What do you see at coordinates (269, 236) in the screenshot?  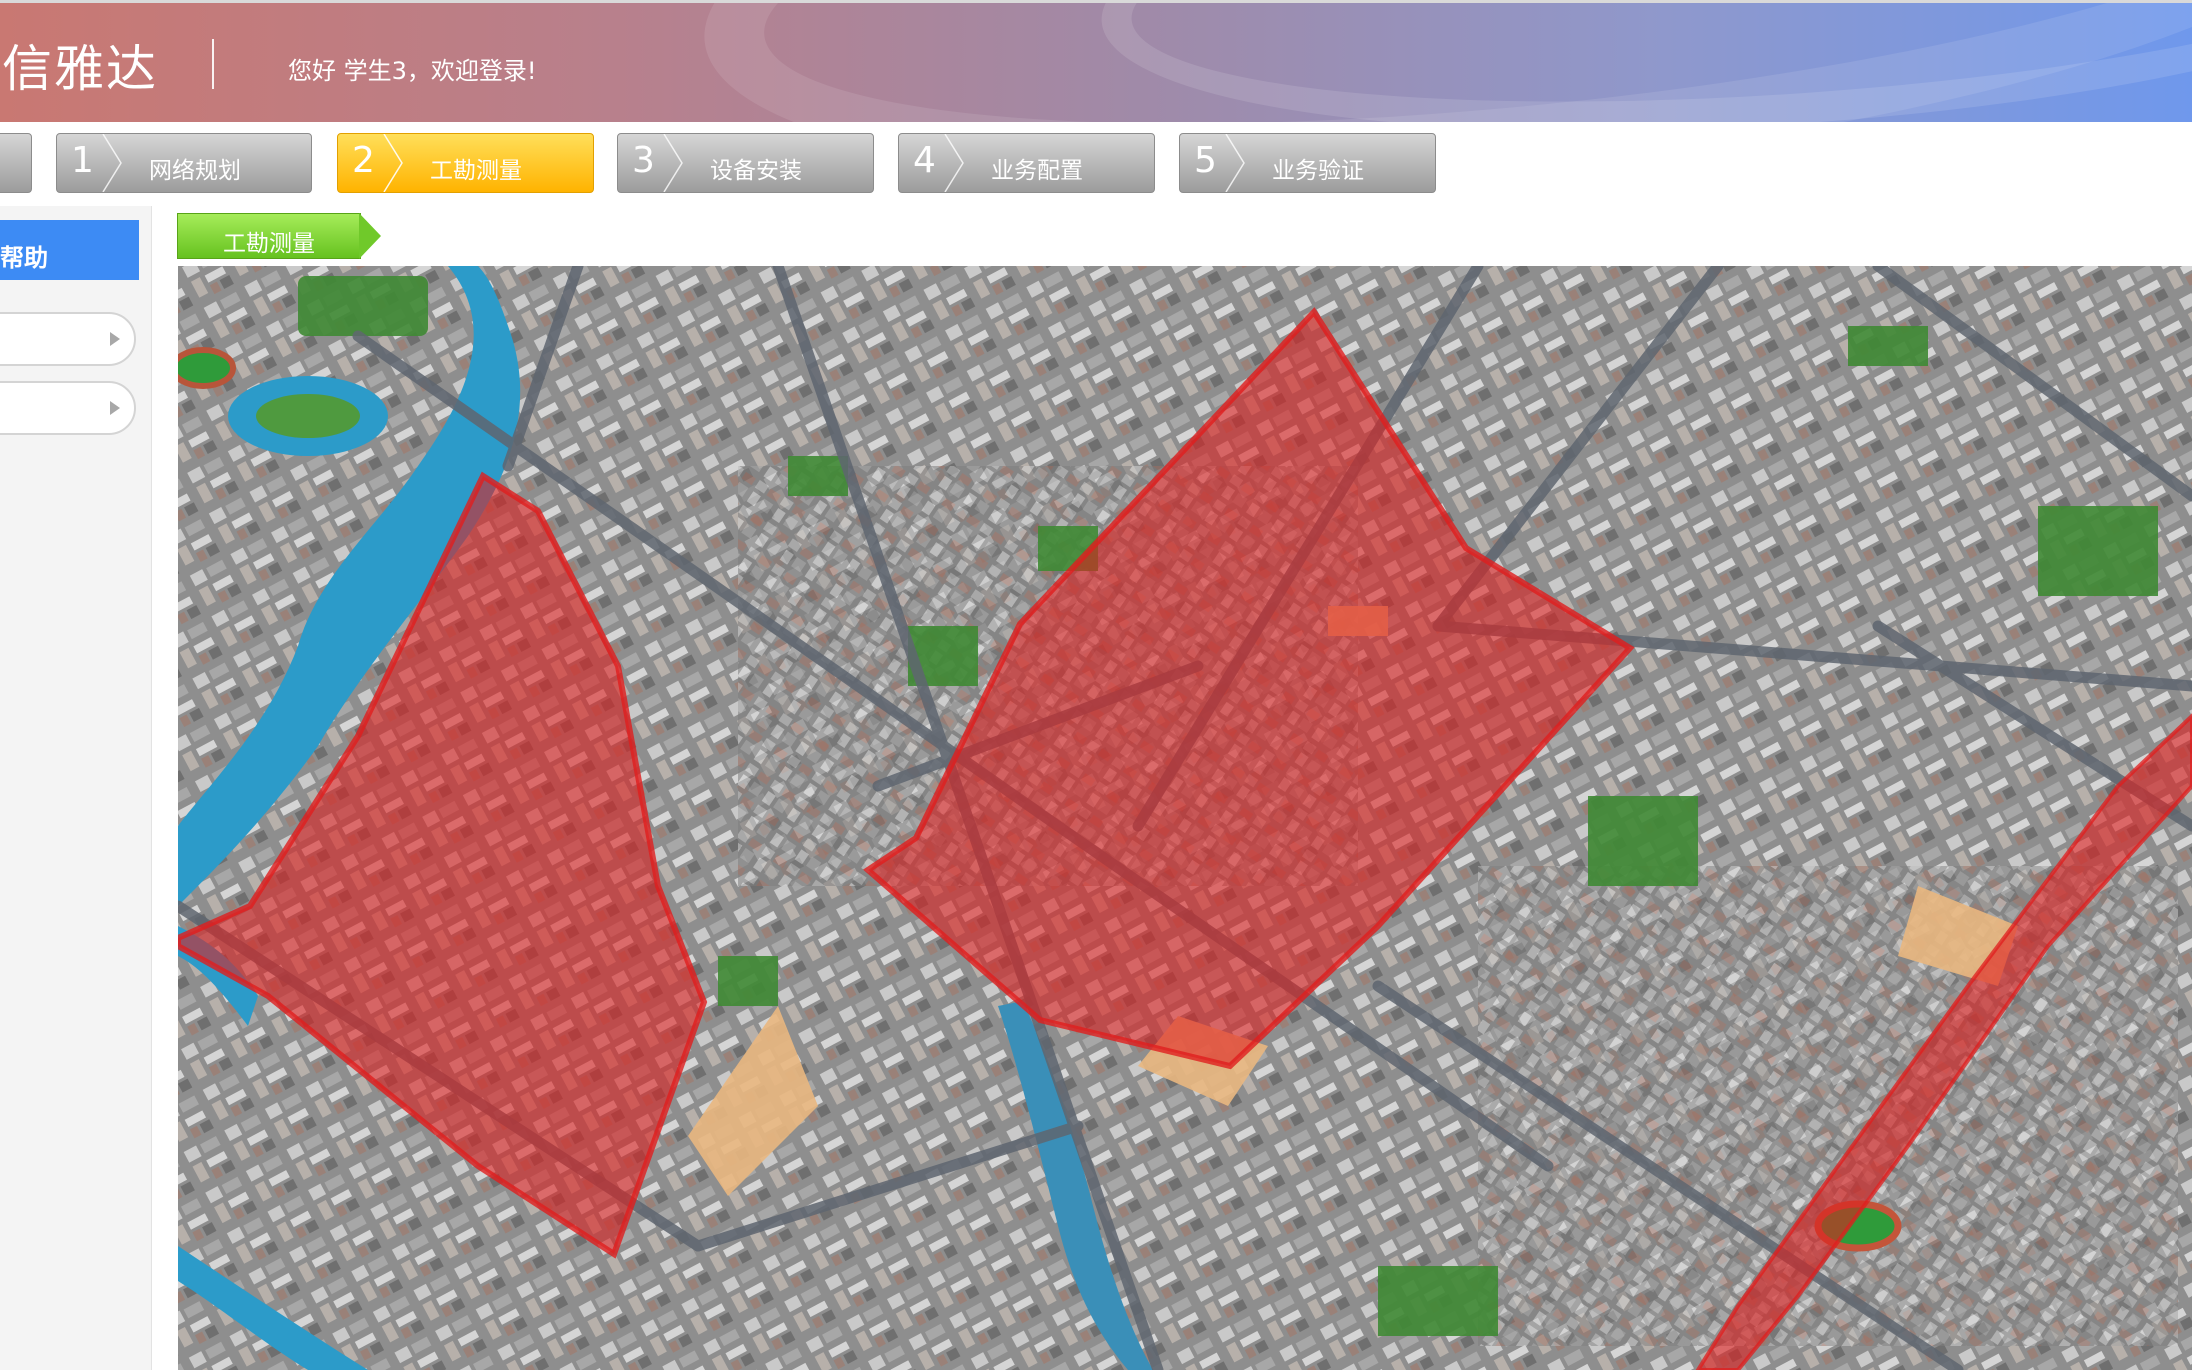 I see `breadcrumb-site-survey: 工勘测量` at bounding box center [269, 236].